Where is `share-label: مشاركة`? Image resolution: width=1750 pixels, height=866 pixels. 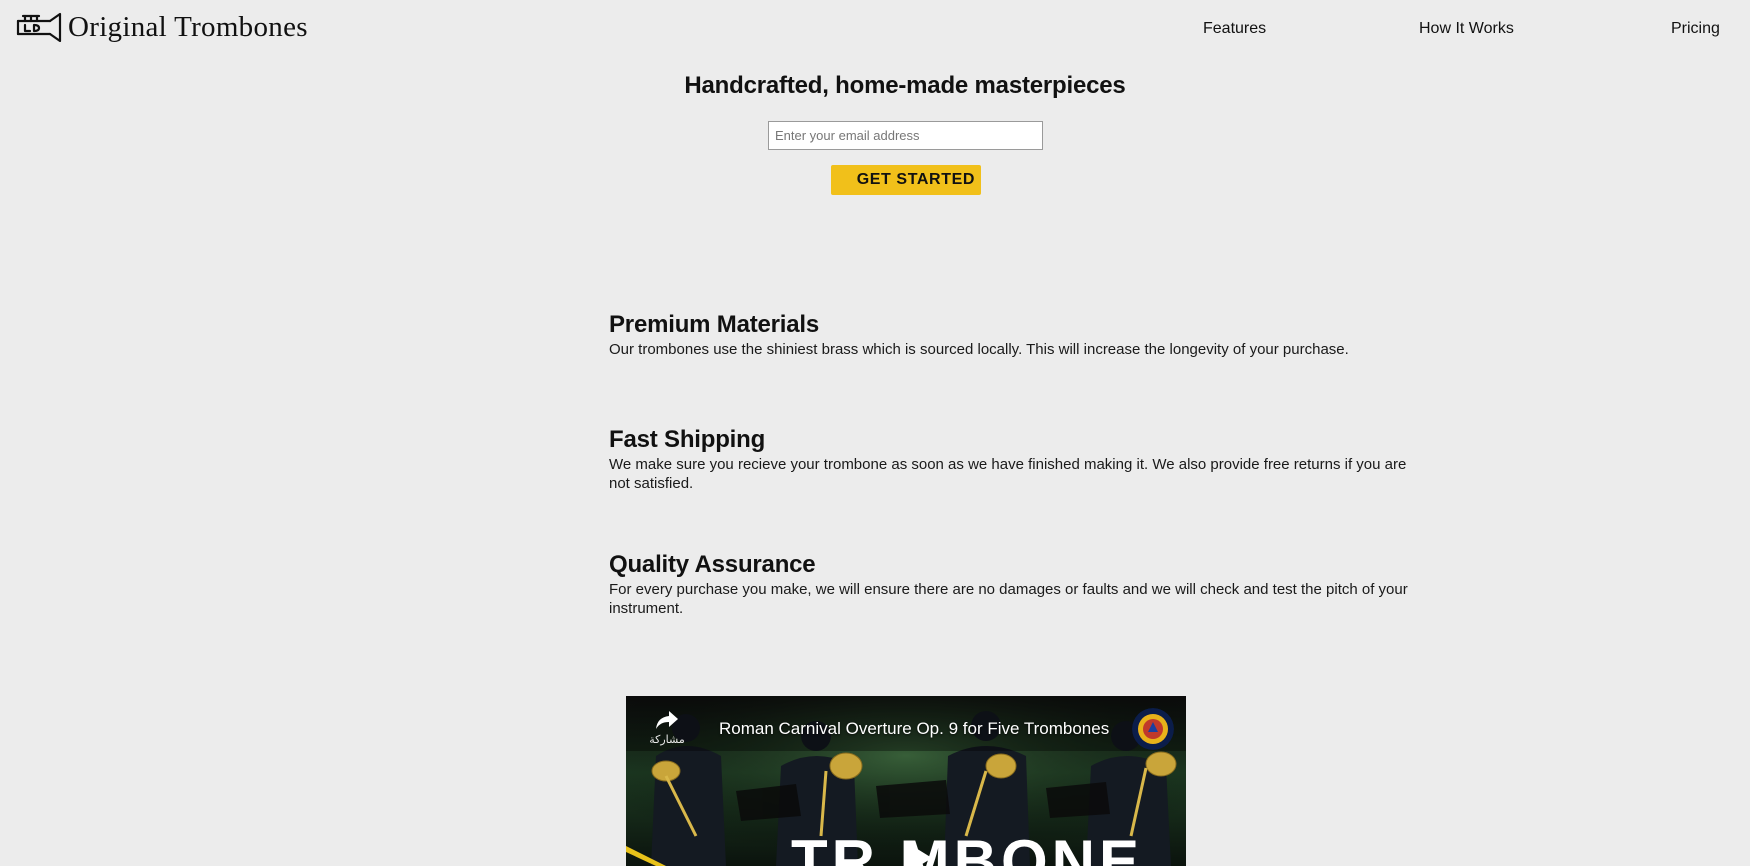 share-label: مشاركة is located at coordinates (667, 740).